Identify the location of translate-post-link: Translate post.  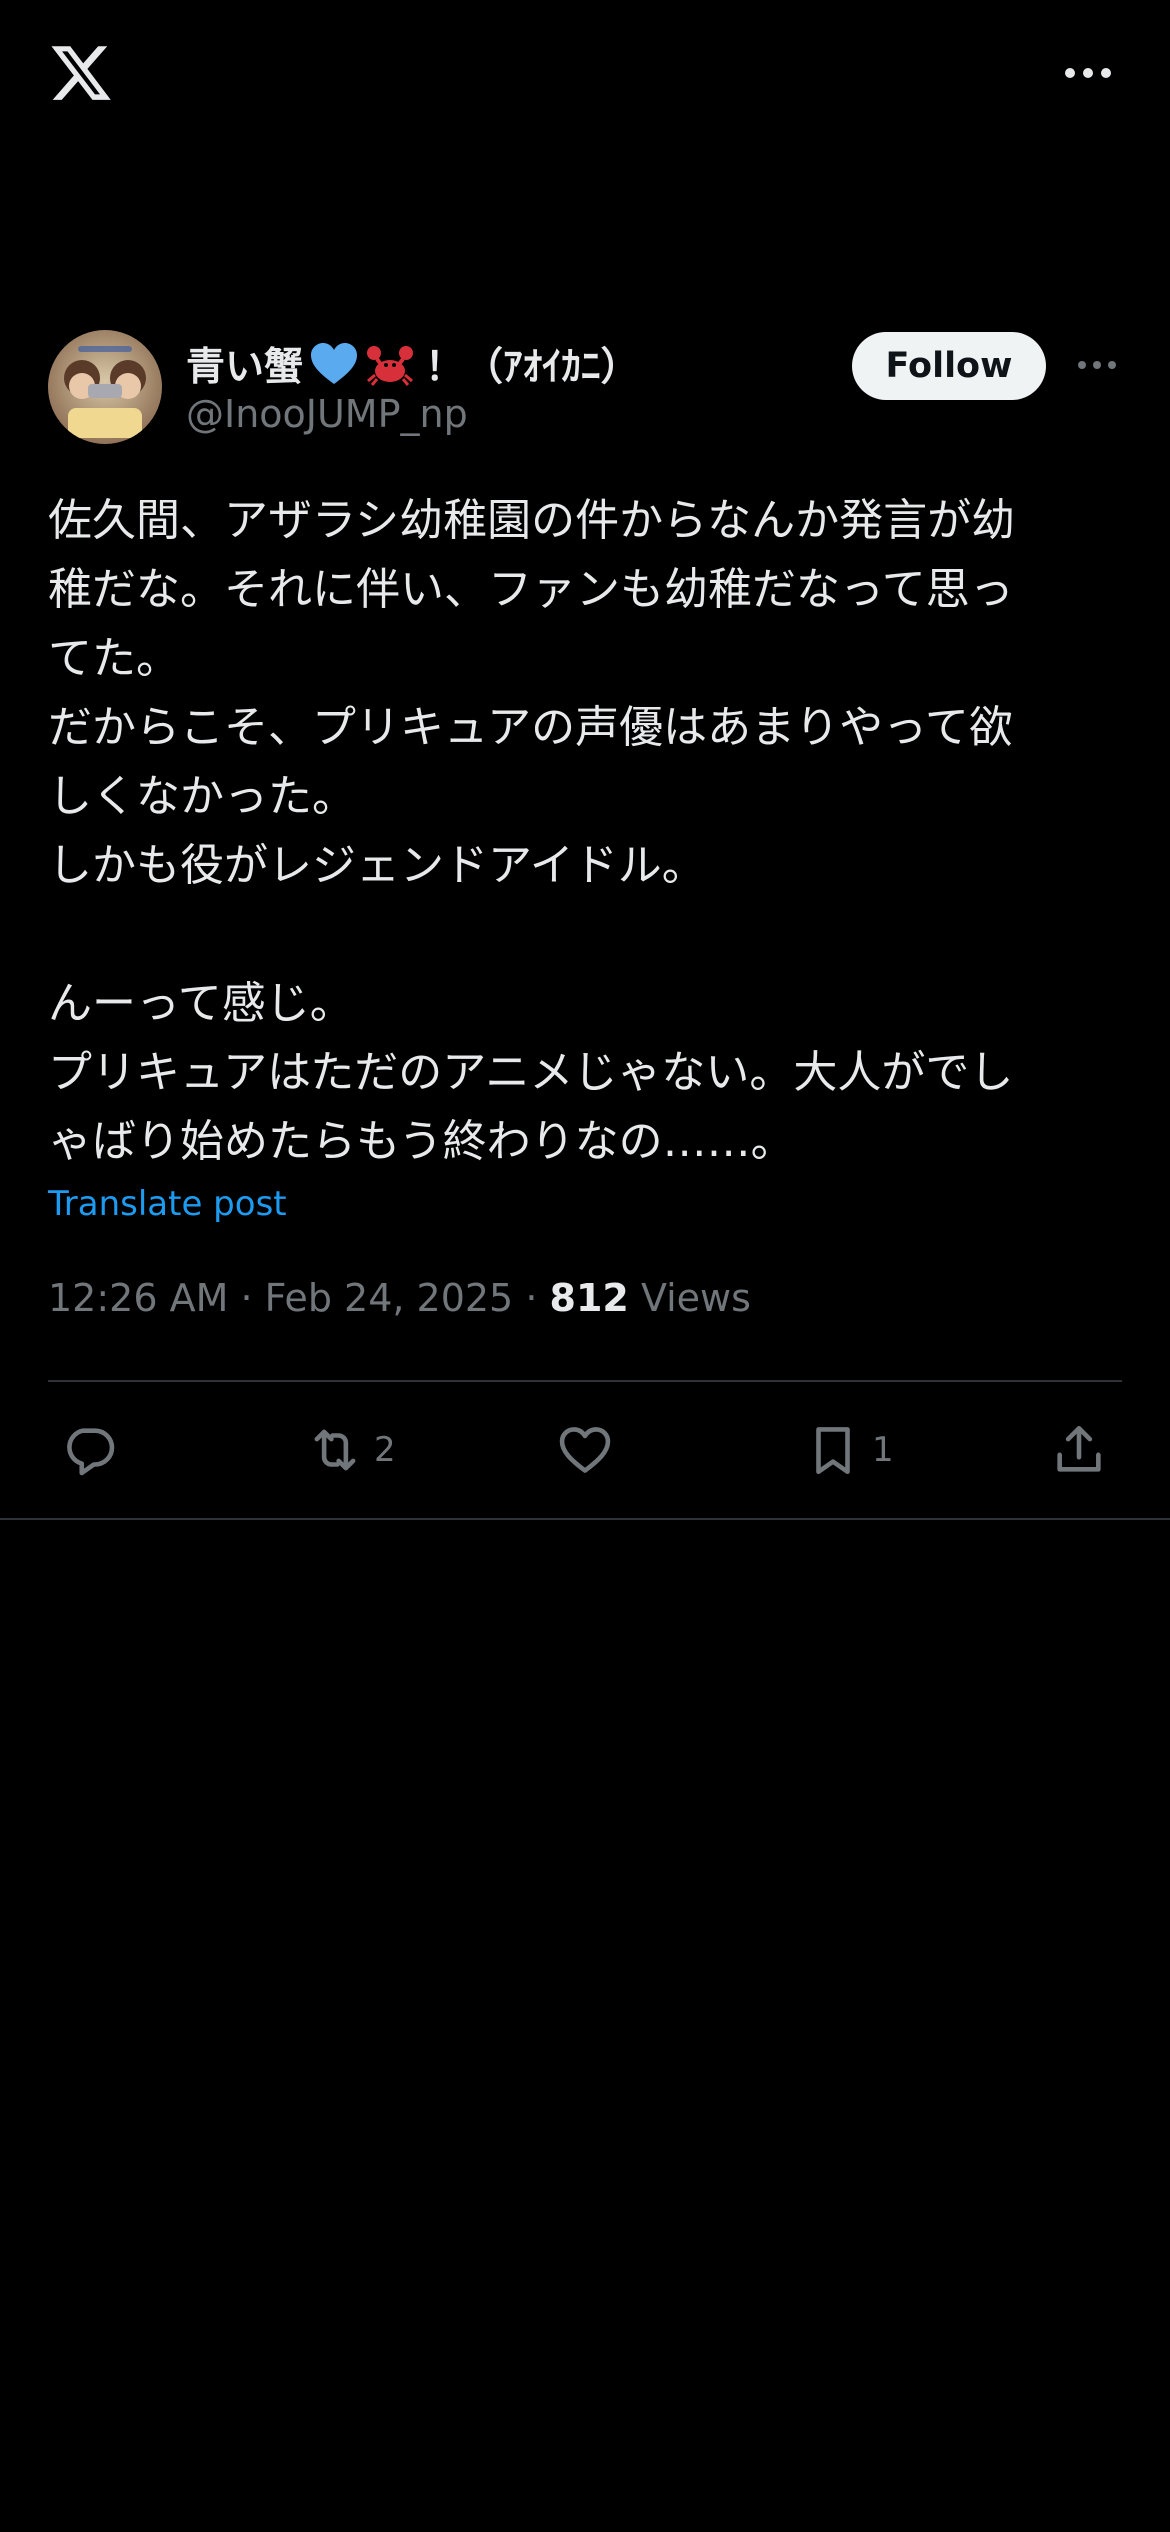
(167, 1204).